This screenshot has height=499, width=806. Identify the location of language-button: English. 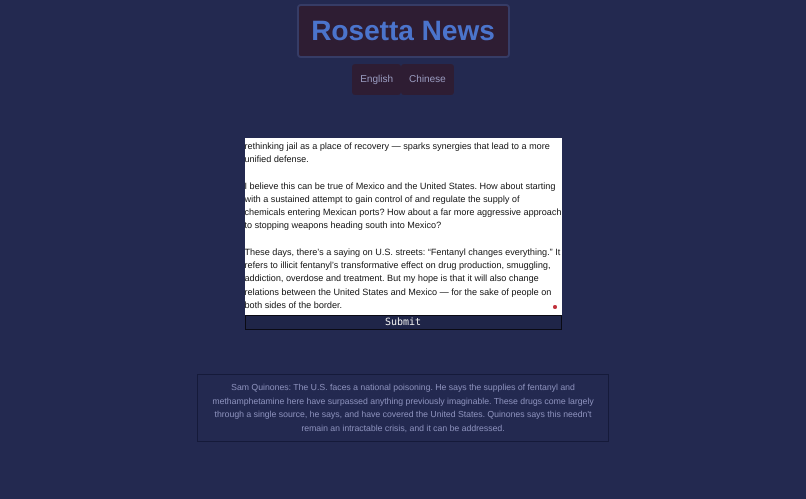
(377, 79).